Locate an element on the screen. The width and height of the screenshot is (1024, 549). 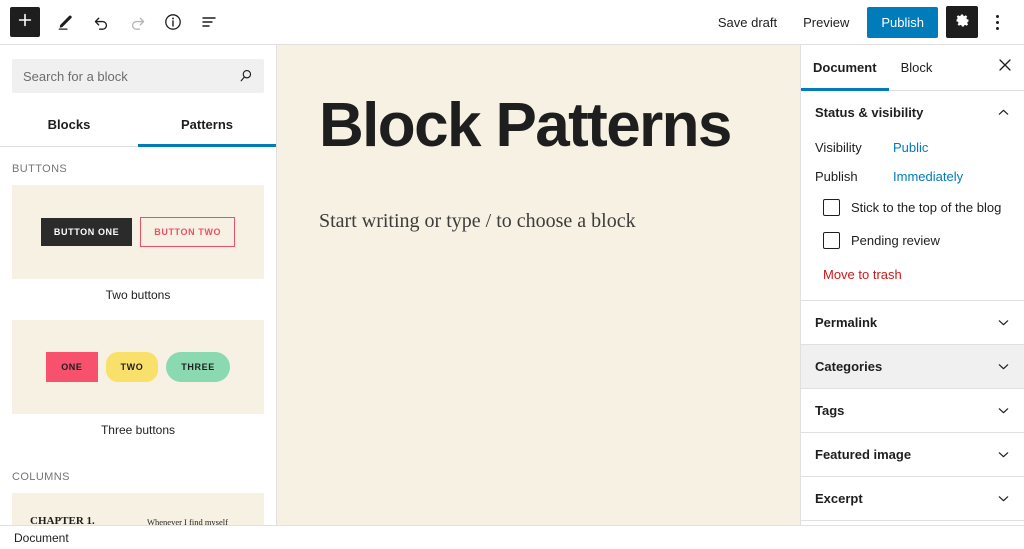
pending-review-checkbox is located at coordinates (831, 240).